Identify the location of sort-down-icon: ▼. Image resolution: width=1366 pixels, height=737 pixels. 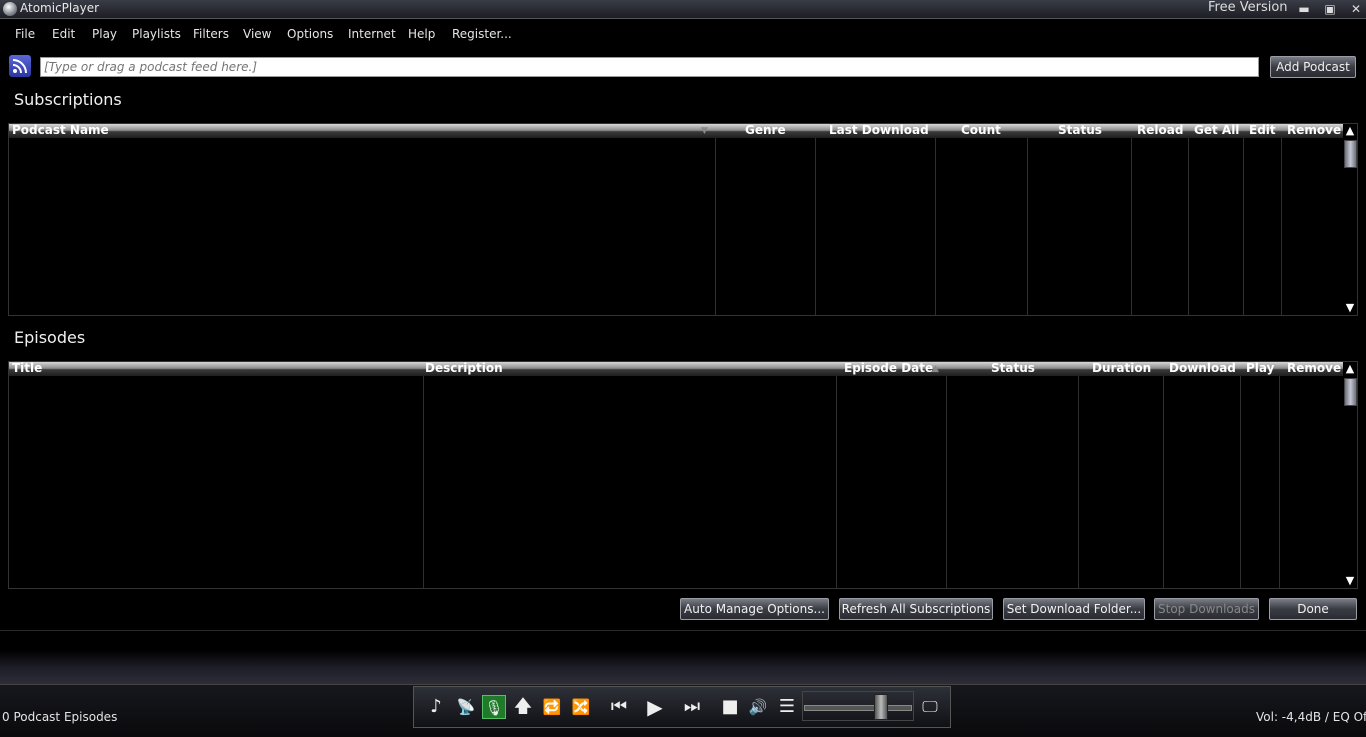
(704, 131).